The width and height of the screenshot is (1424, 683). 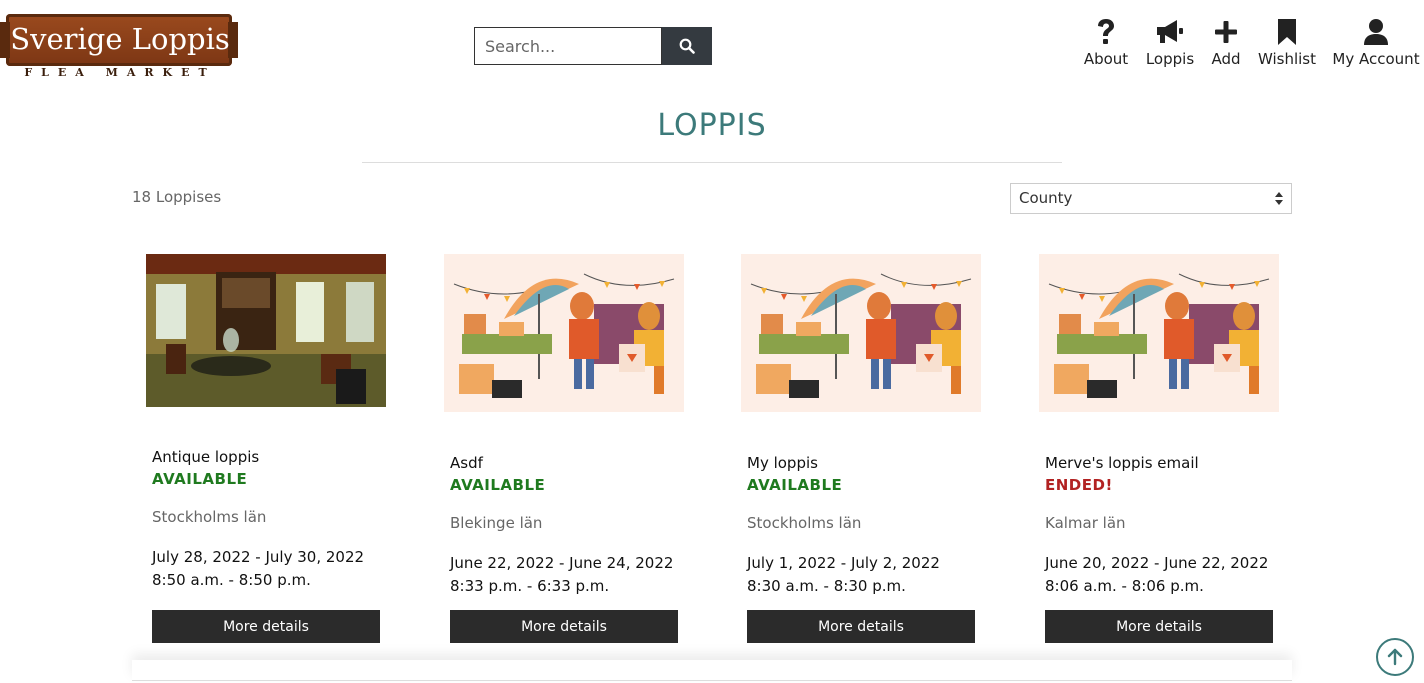 I want to click on nav-loppis: Loppis, so click(x=1170, y=43).